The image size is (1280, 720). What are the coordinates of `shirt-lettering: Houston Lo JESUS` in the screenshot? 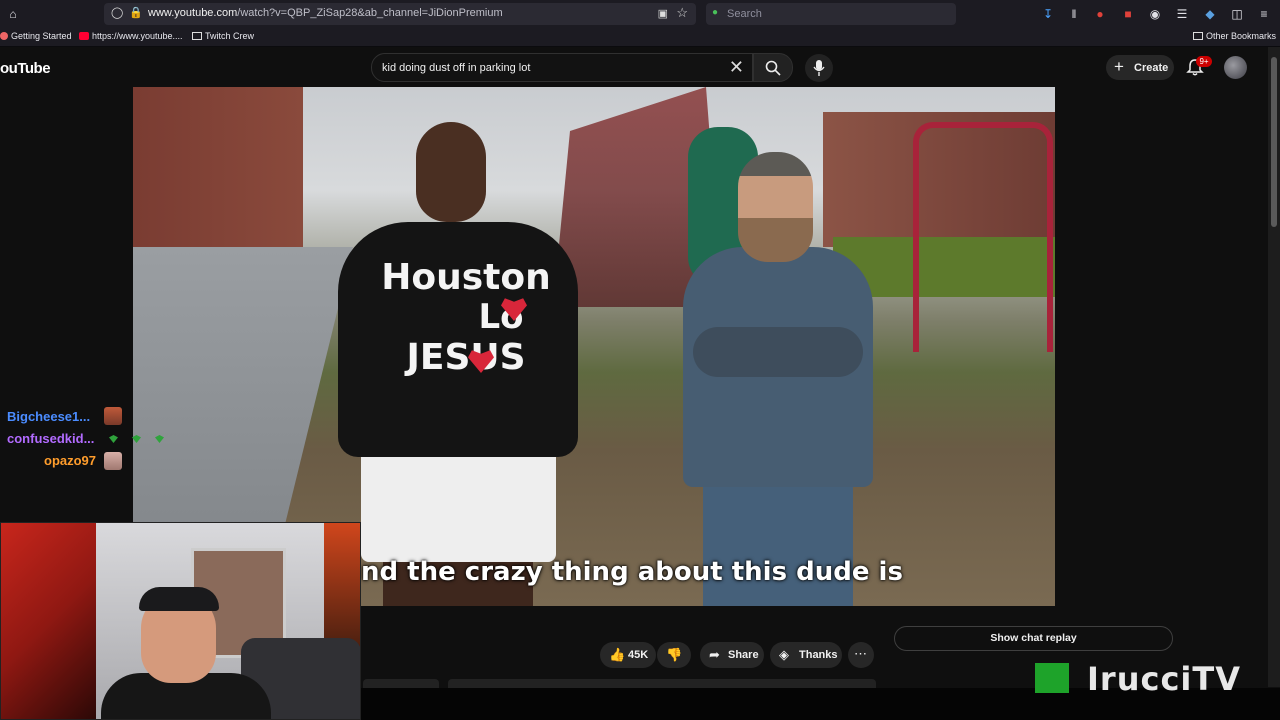 It's located at (466, 318).